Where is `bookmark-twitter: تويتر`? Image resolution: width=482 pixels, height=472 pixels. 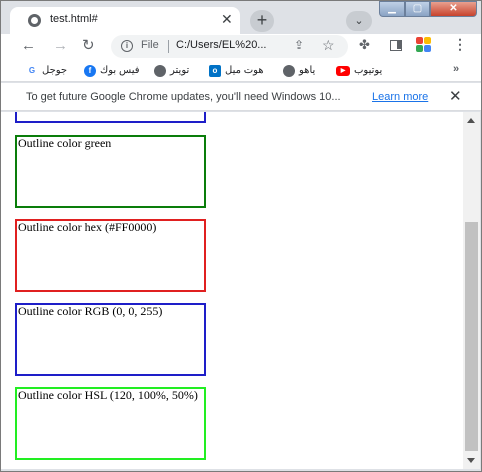
bookmark-twitter: تويتر is located at coordinates (171, 70).